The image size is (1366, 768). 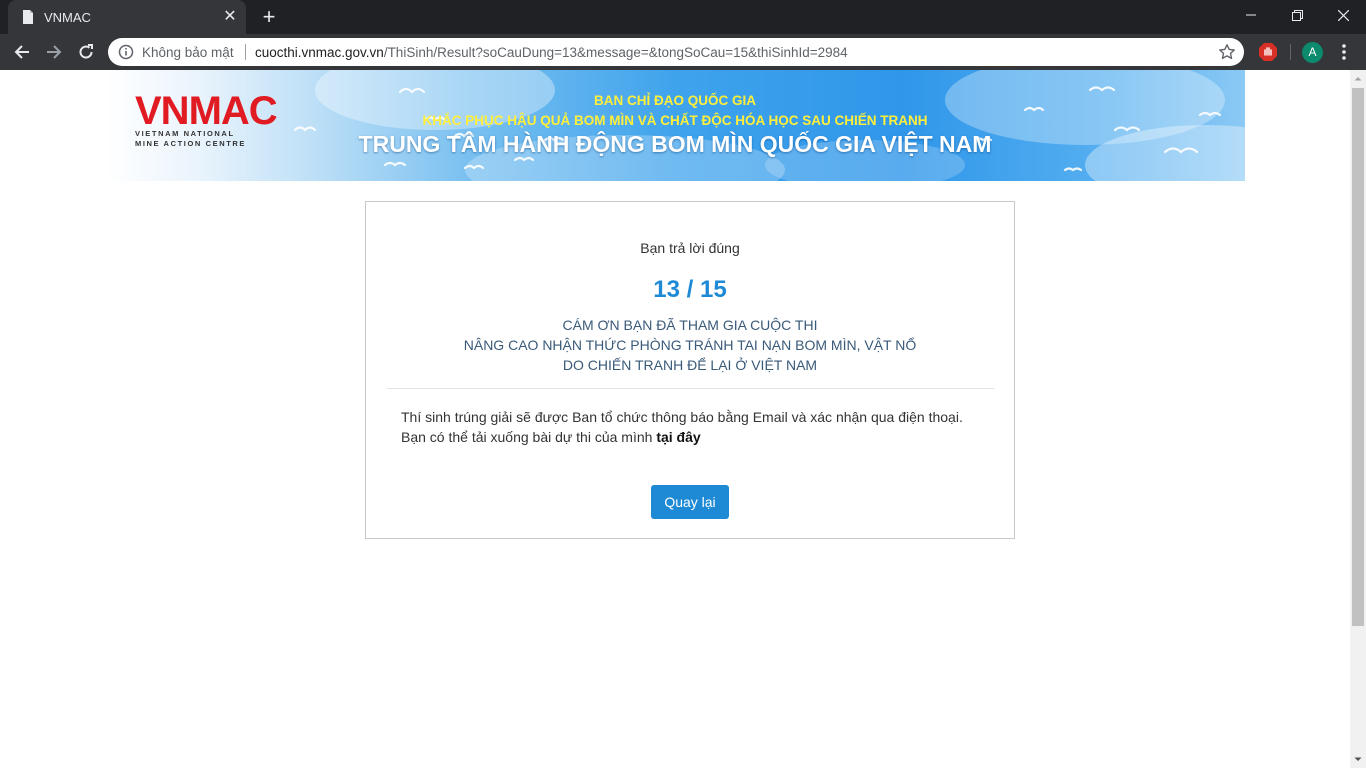 What do you see at coordinates (690, 248) in the screenshot?
I see `answered-label: Bạn trả lời đúng` at bounding box center [690, 248].